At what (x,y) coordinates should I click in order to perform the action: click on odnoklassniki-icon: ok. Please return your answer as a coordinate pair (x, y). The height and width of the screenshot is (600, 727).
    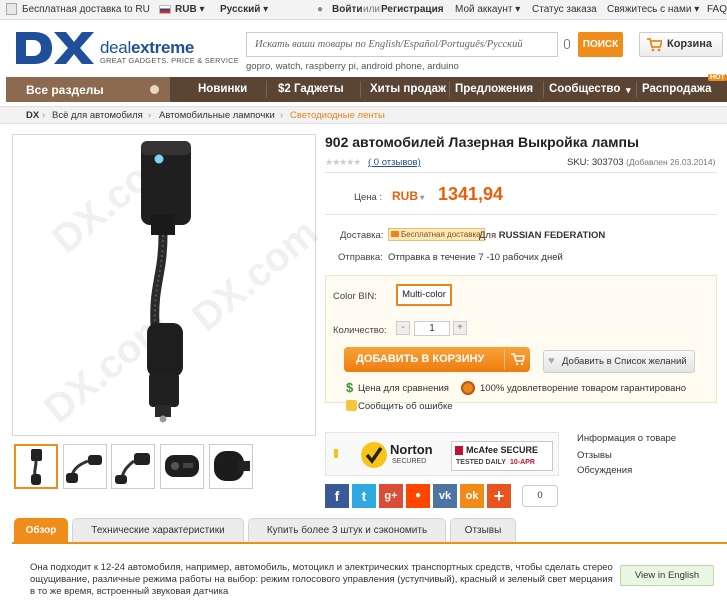
    Looking at the image, I should click on (472, 496).